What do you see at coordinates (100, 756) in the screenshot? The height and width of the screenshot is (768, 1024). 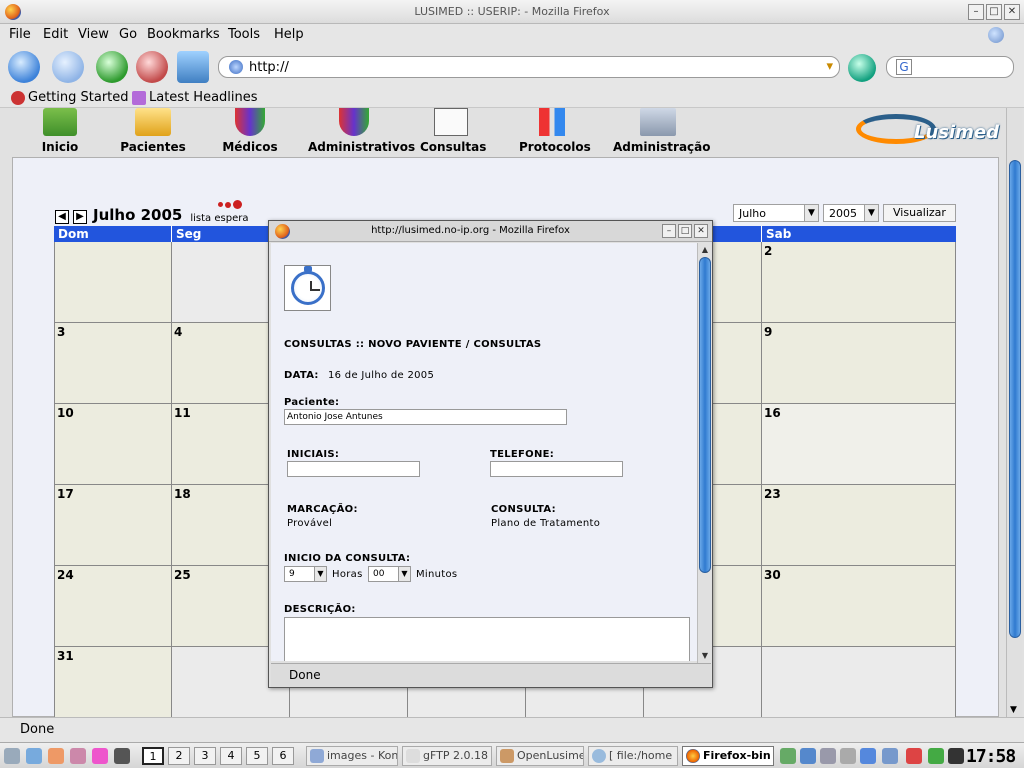 I see `browser-launcher-icon` at bounding box center [100, 756].